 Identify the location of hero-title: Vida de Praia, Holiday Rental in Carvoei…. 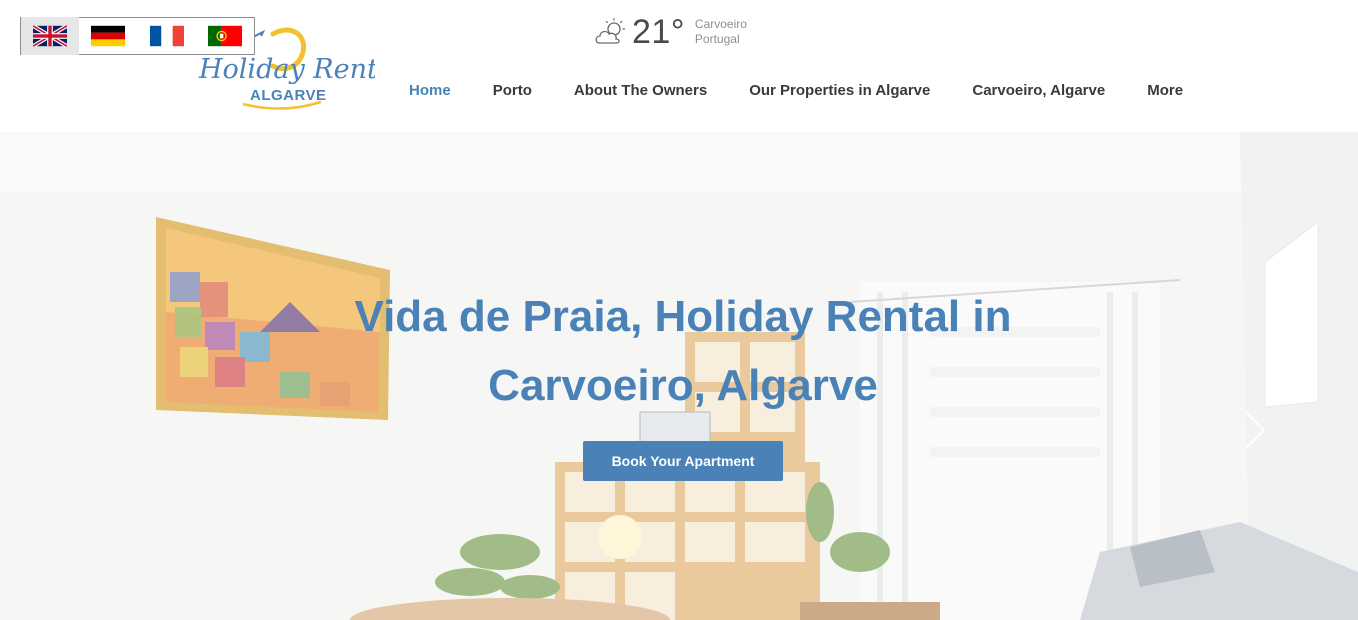
(683, 351).